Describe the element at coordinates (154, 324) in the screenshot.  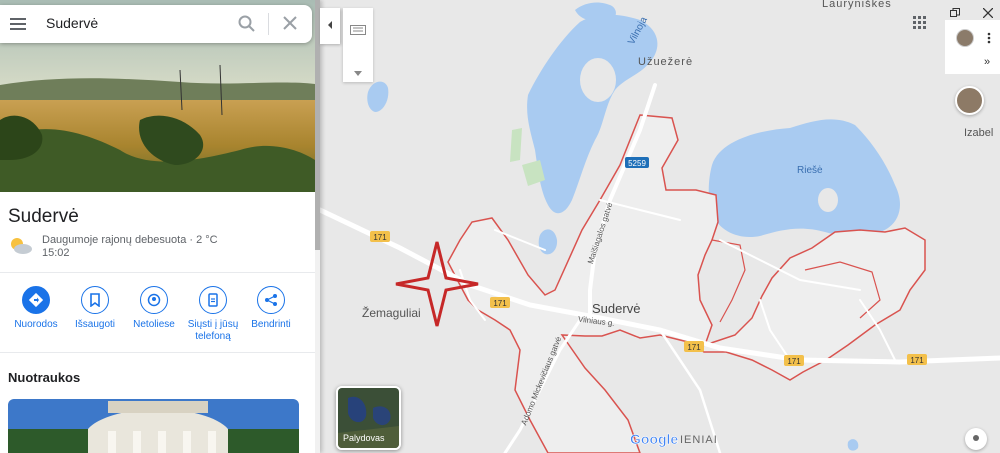
I see `nearby-label: Netoliese` at that location.